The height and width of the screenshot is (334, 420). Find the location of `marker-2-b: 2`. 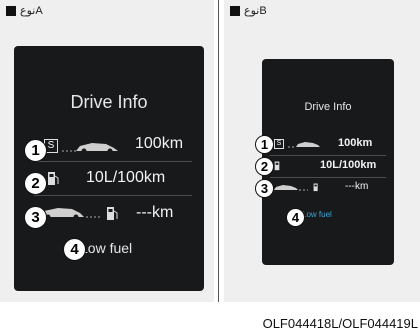

marker-2-b: 2 is located at coordinates (264, 166).